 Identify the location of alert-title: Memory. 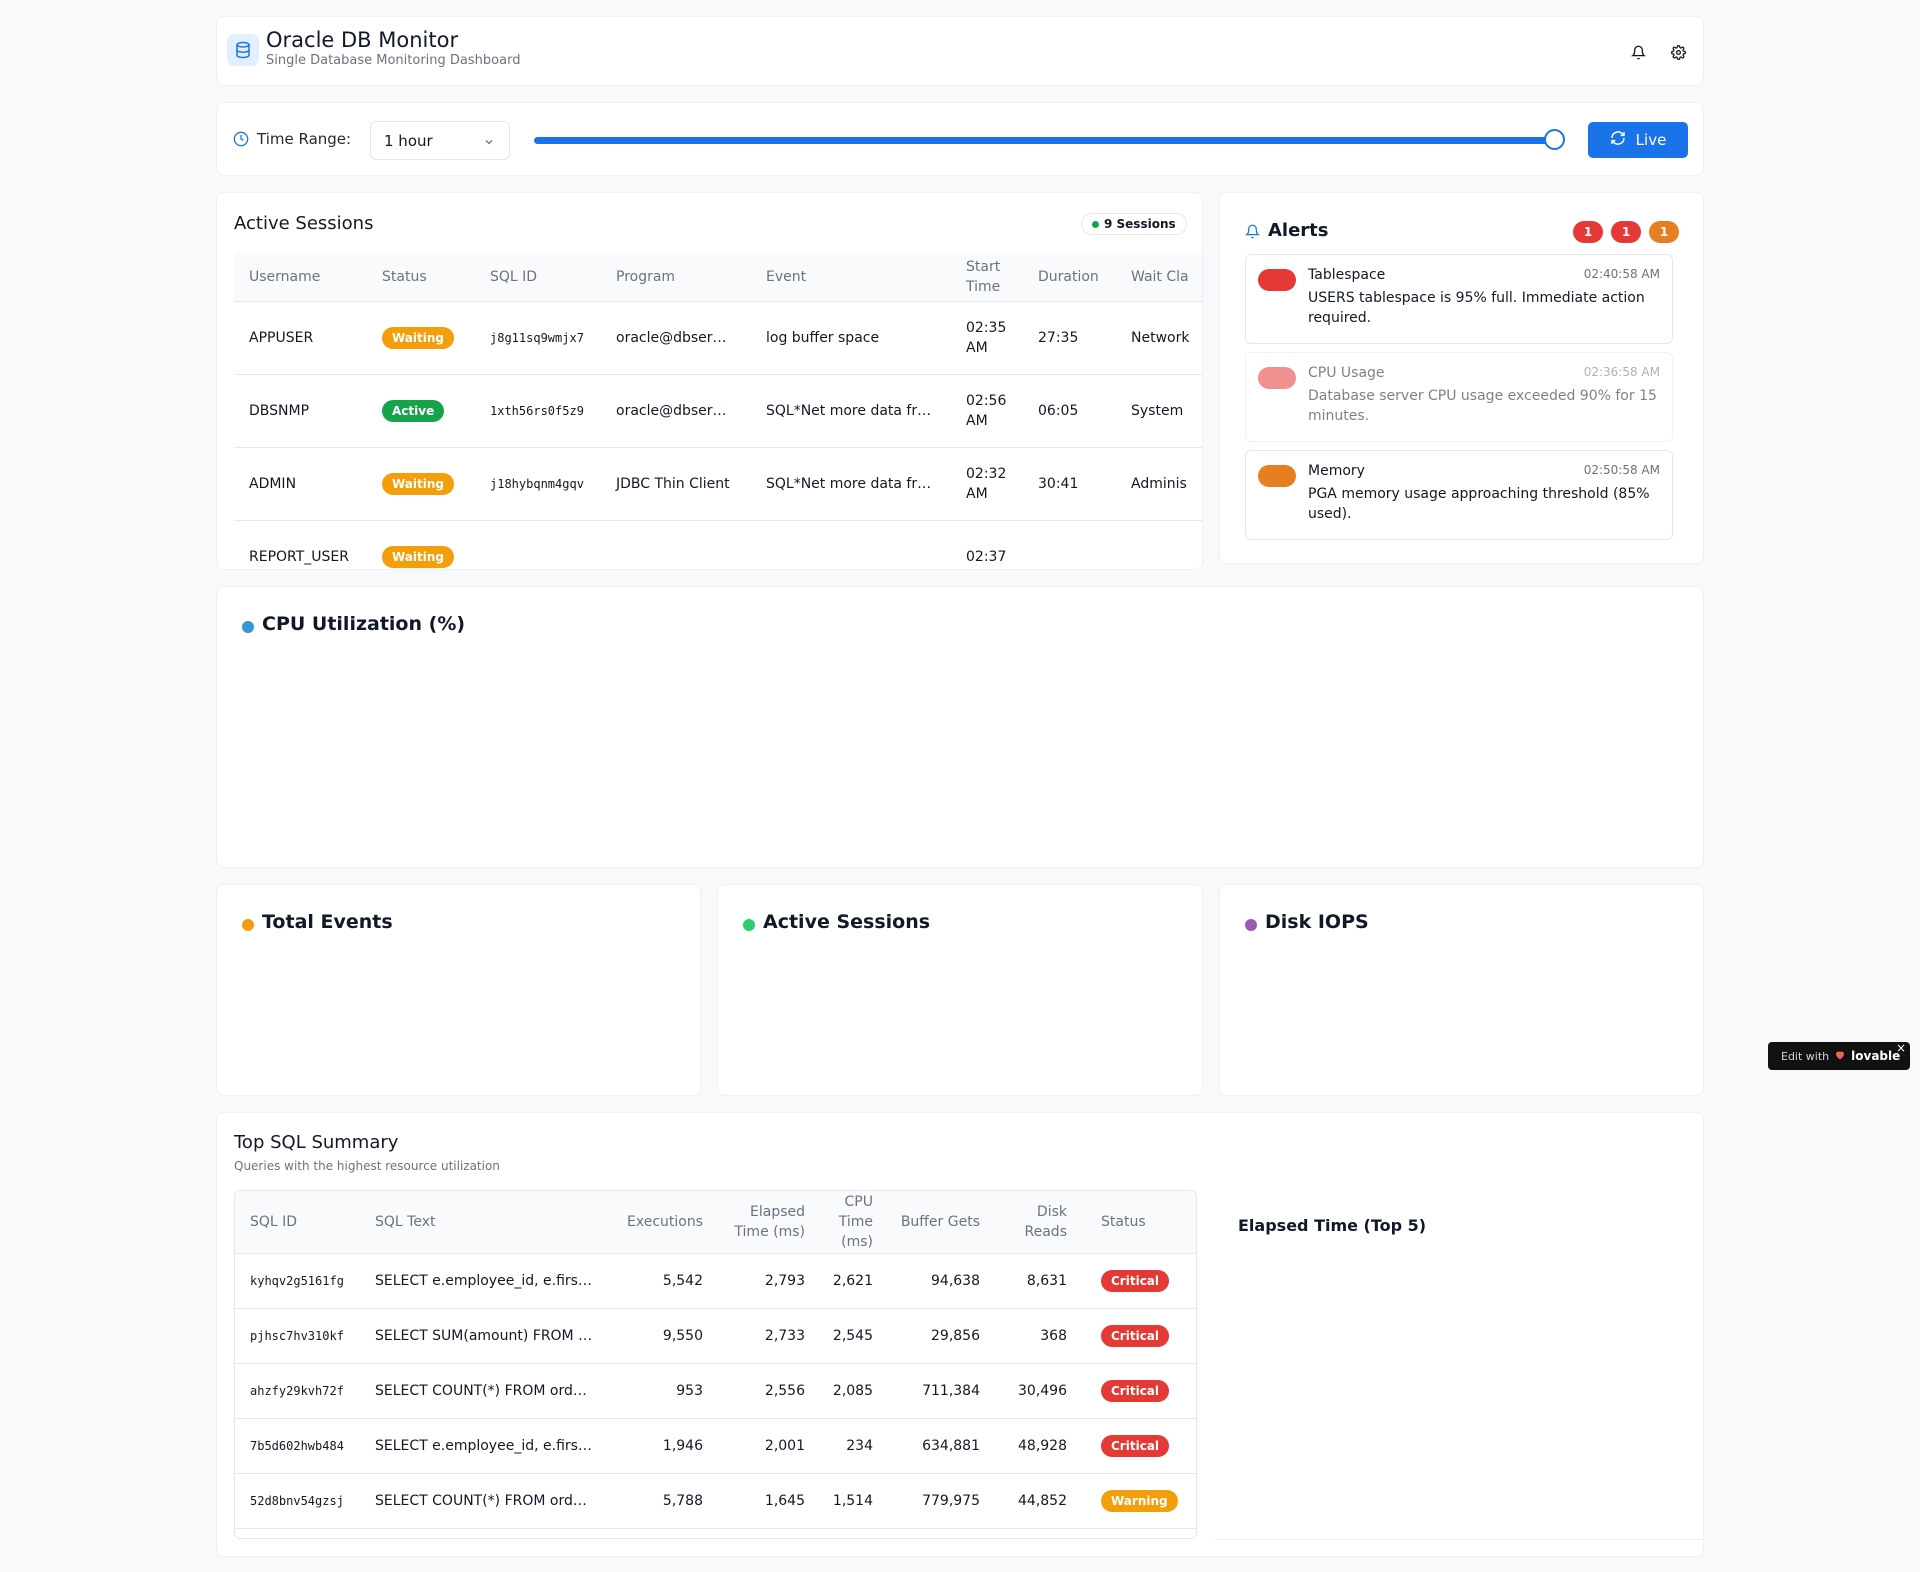
(1336, 471).